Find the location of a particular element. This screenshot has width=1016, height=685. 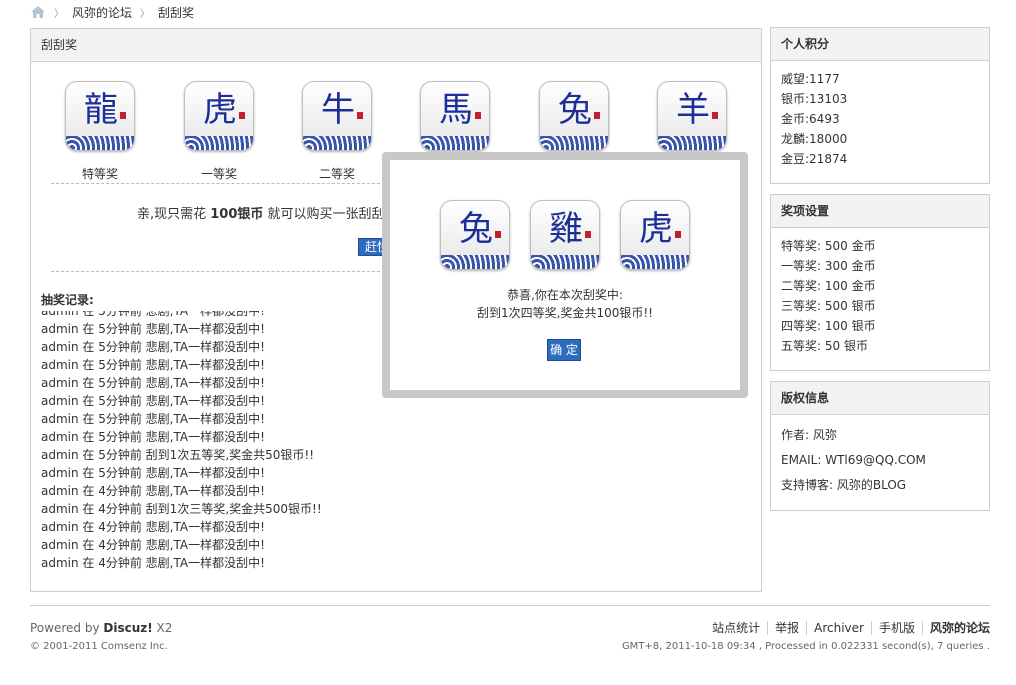

footer-link-archiver: Archiver is located at coordinates (838, 628).